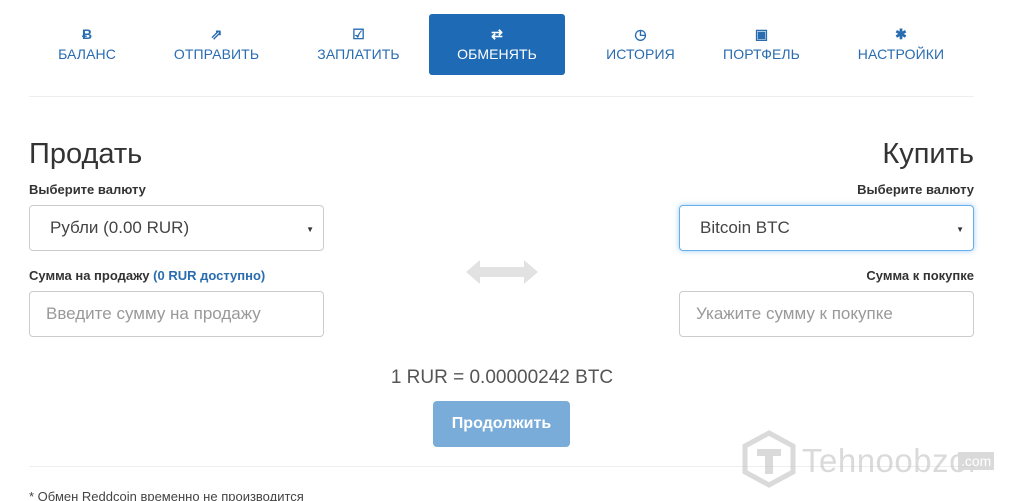  I want to click on tab-settings-label: НАСТРОЙКИ, so click(901, 54).